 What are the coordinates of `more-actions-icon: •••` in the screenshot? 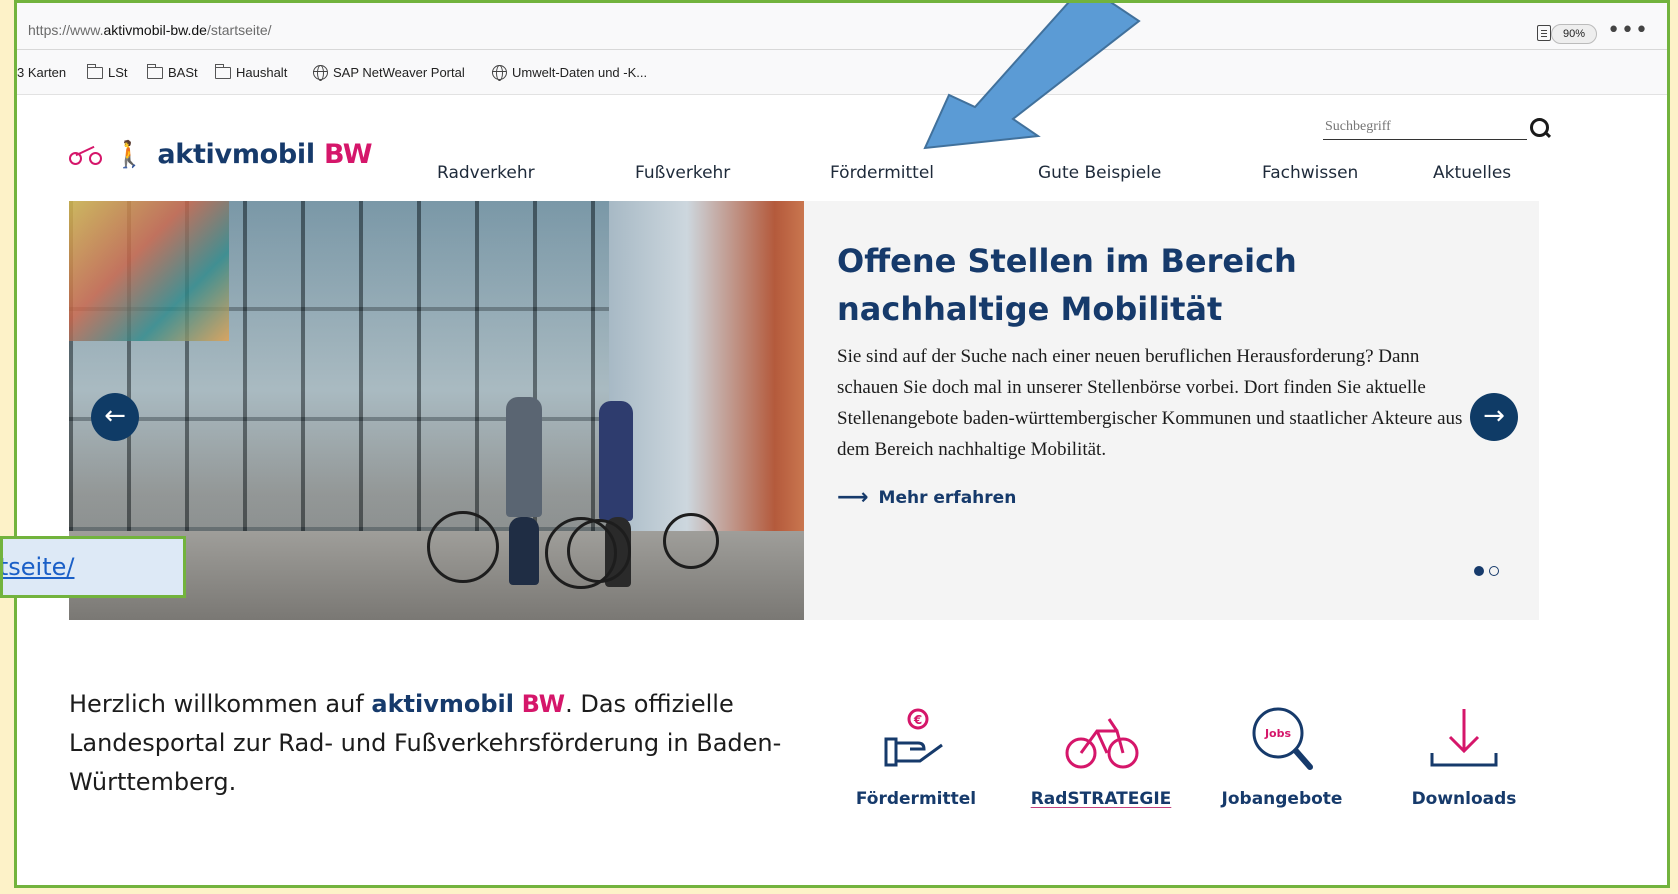 It's located at (1628, 30).